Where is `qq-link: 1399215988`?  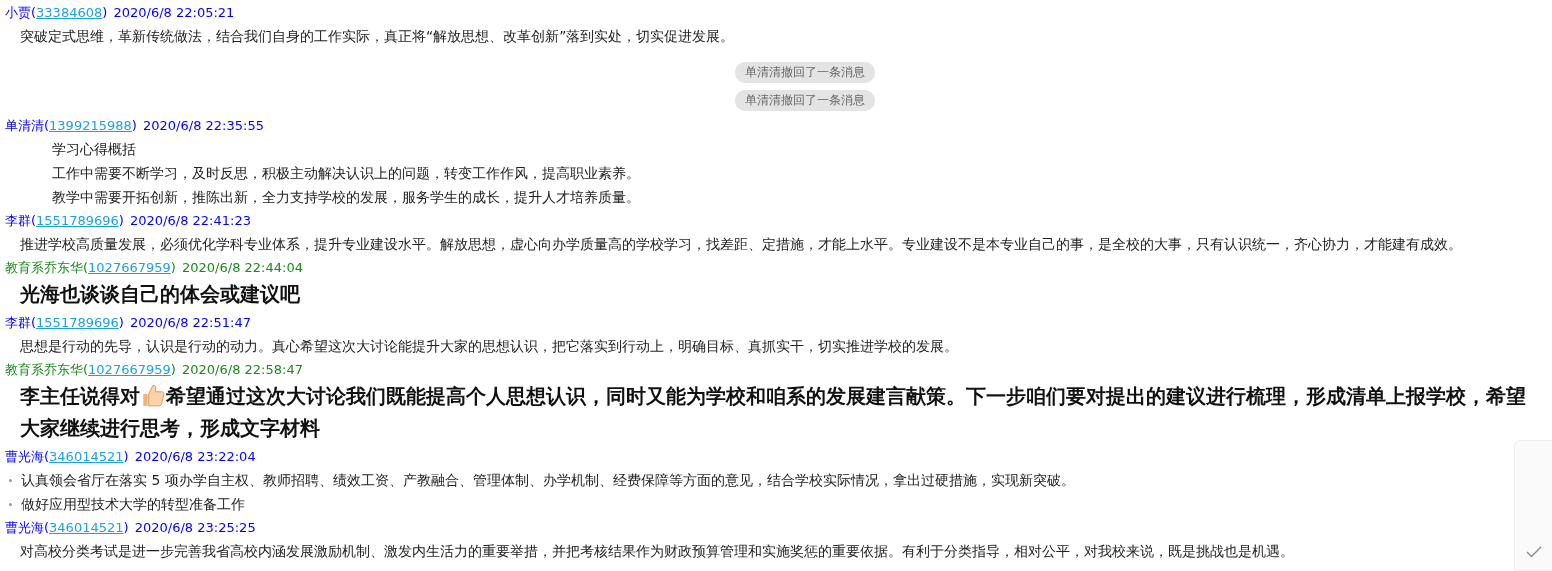 qq-link: 1399215988 is located at coordinates (90, 125).